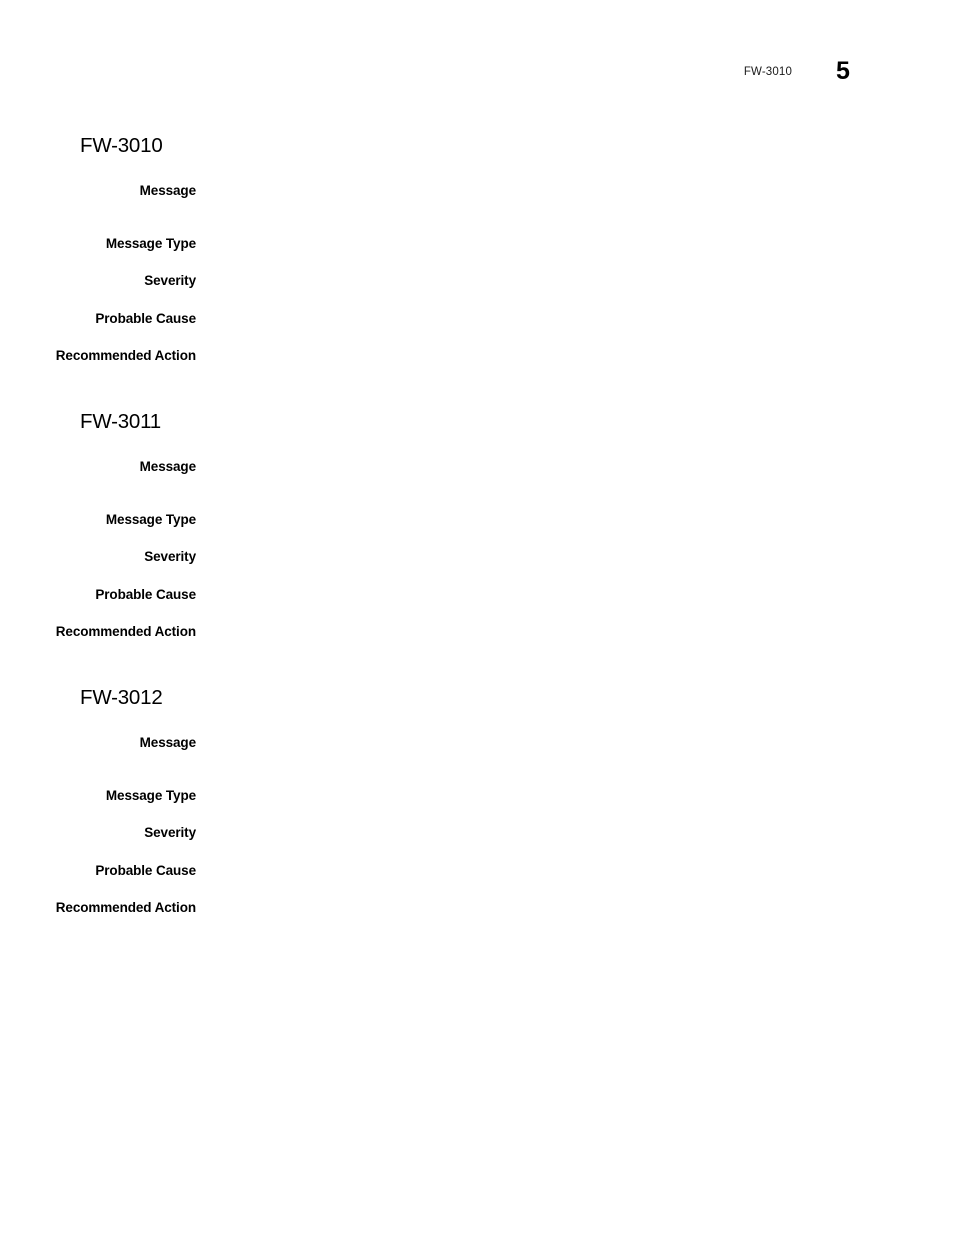 This screenshot has height=1235, width=954. Describe the element at coordinates (121, 421) in the screenshot. I see `section-heading: FW-3011` at that location.